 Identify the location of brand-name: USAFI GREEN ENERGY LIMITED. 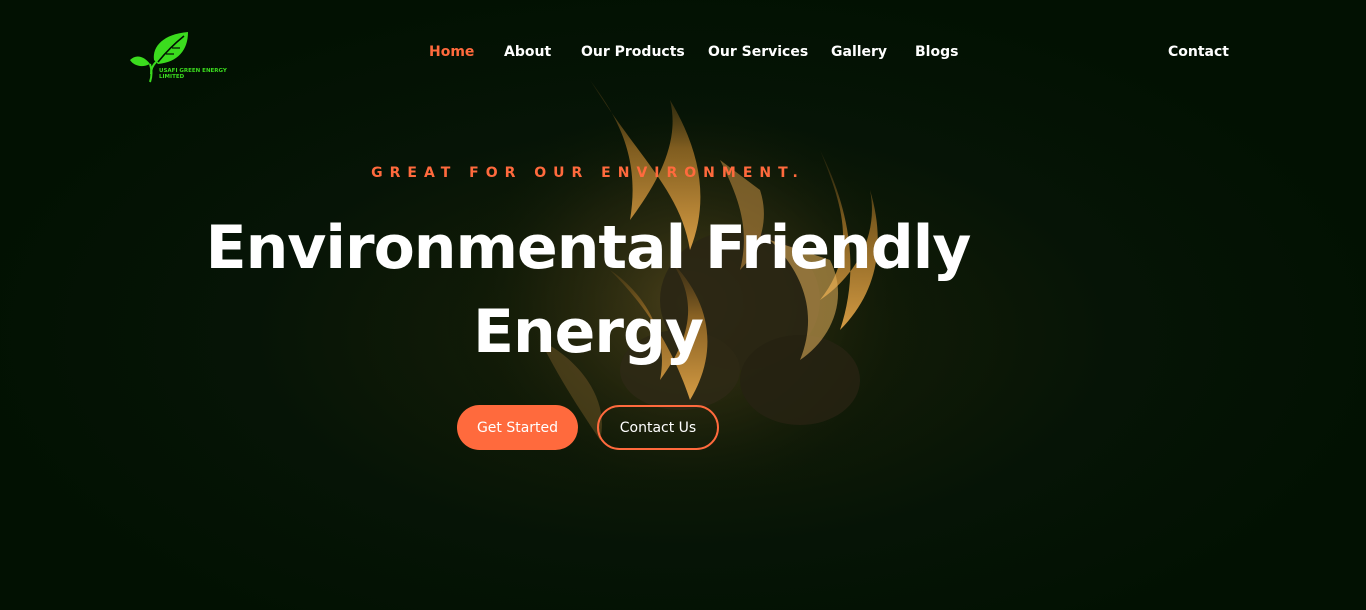
(193, 74).